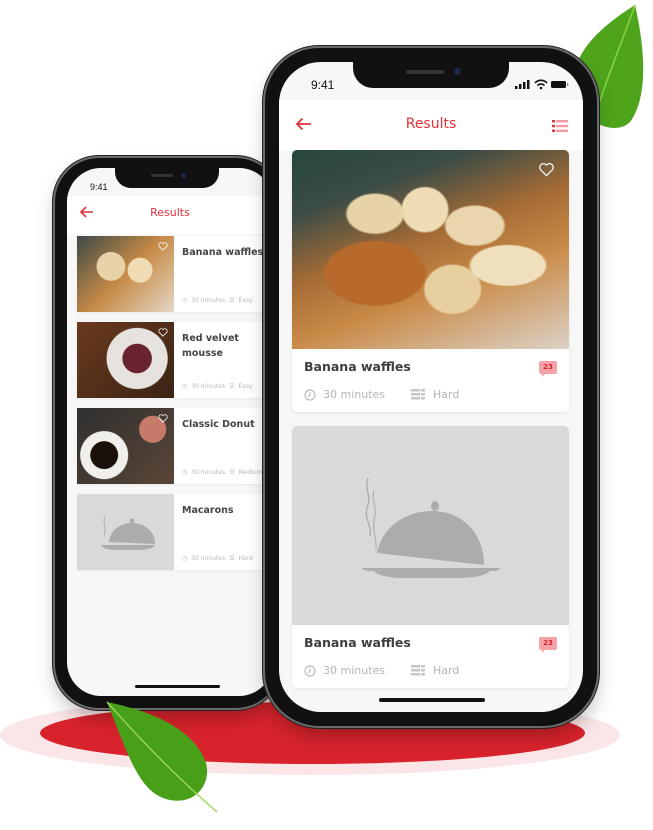 The height and width of the screenshot is (830, 653). Describe the element at coordinates (175, 532) in the screenshot. I see `list-item: Macarons ◷ 30 minutes ☰ Hard` at that location.